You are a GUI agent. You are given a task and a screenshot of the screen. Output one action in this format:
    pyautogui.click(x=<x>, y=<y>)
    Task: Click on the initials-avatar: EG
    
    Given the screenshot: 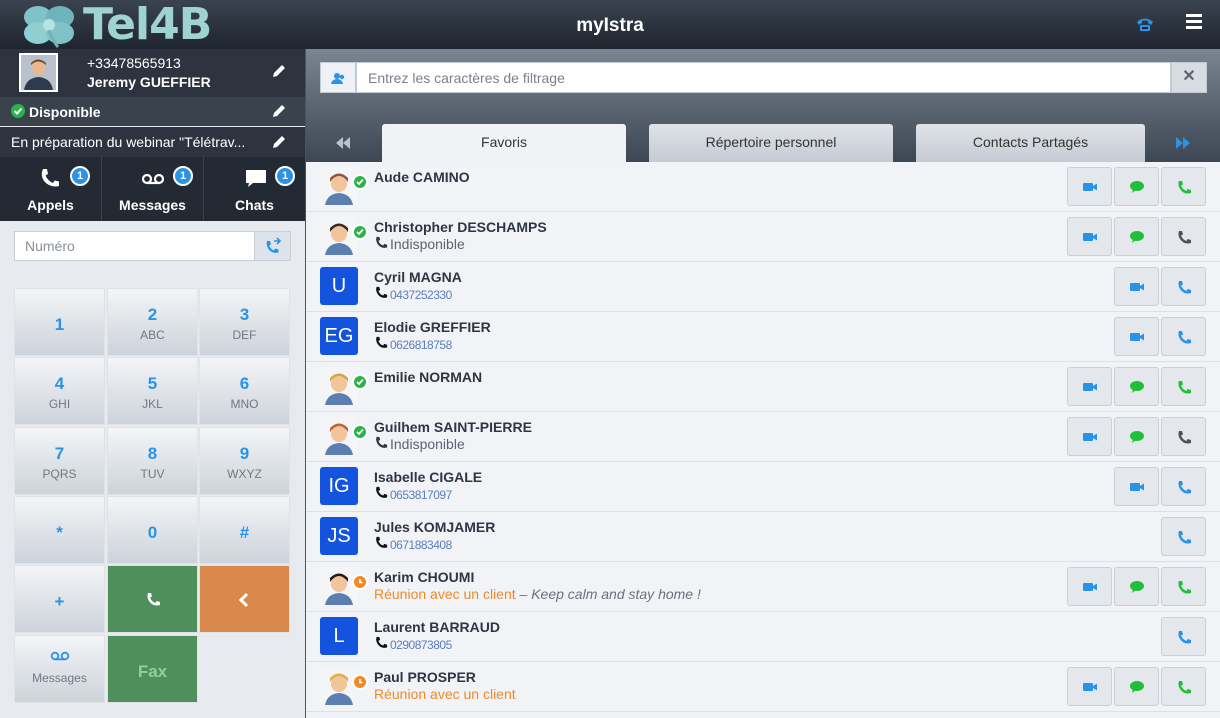 What is the action you would take?
    pyautogui.click(x=339, y=336)
    